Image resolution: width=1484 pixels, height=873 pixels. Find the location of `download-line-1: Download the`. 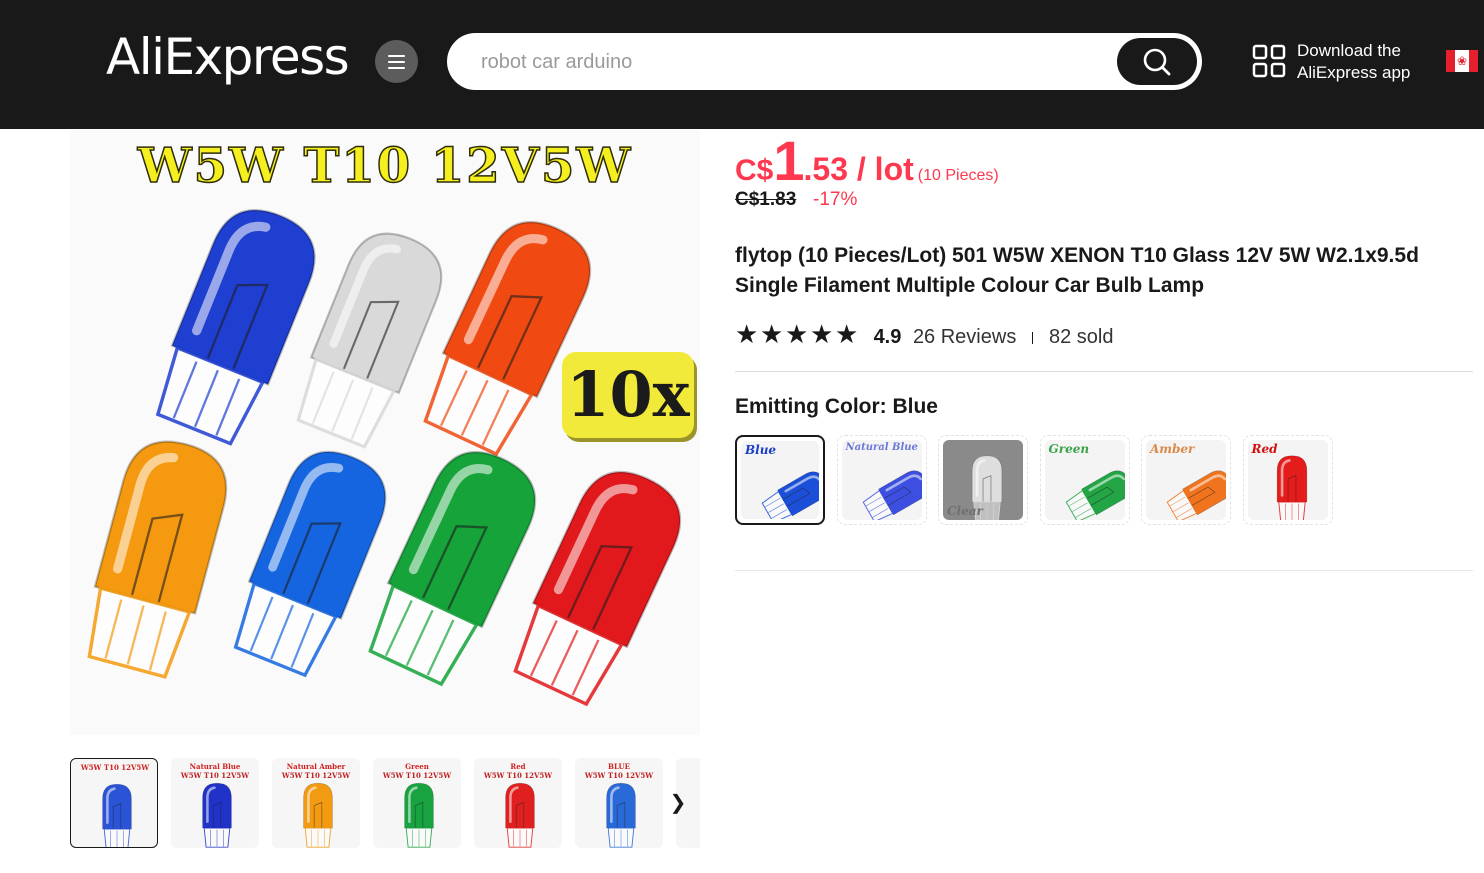

download-line-1: Download the is located at coordinates (1349, 50).